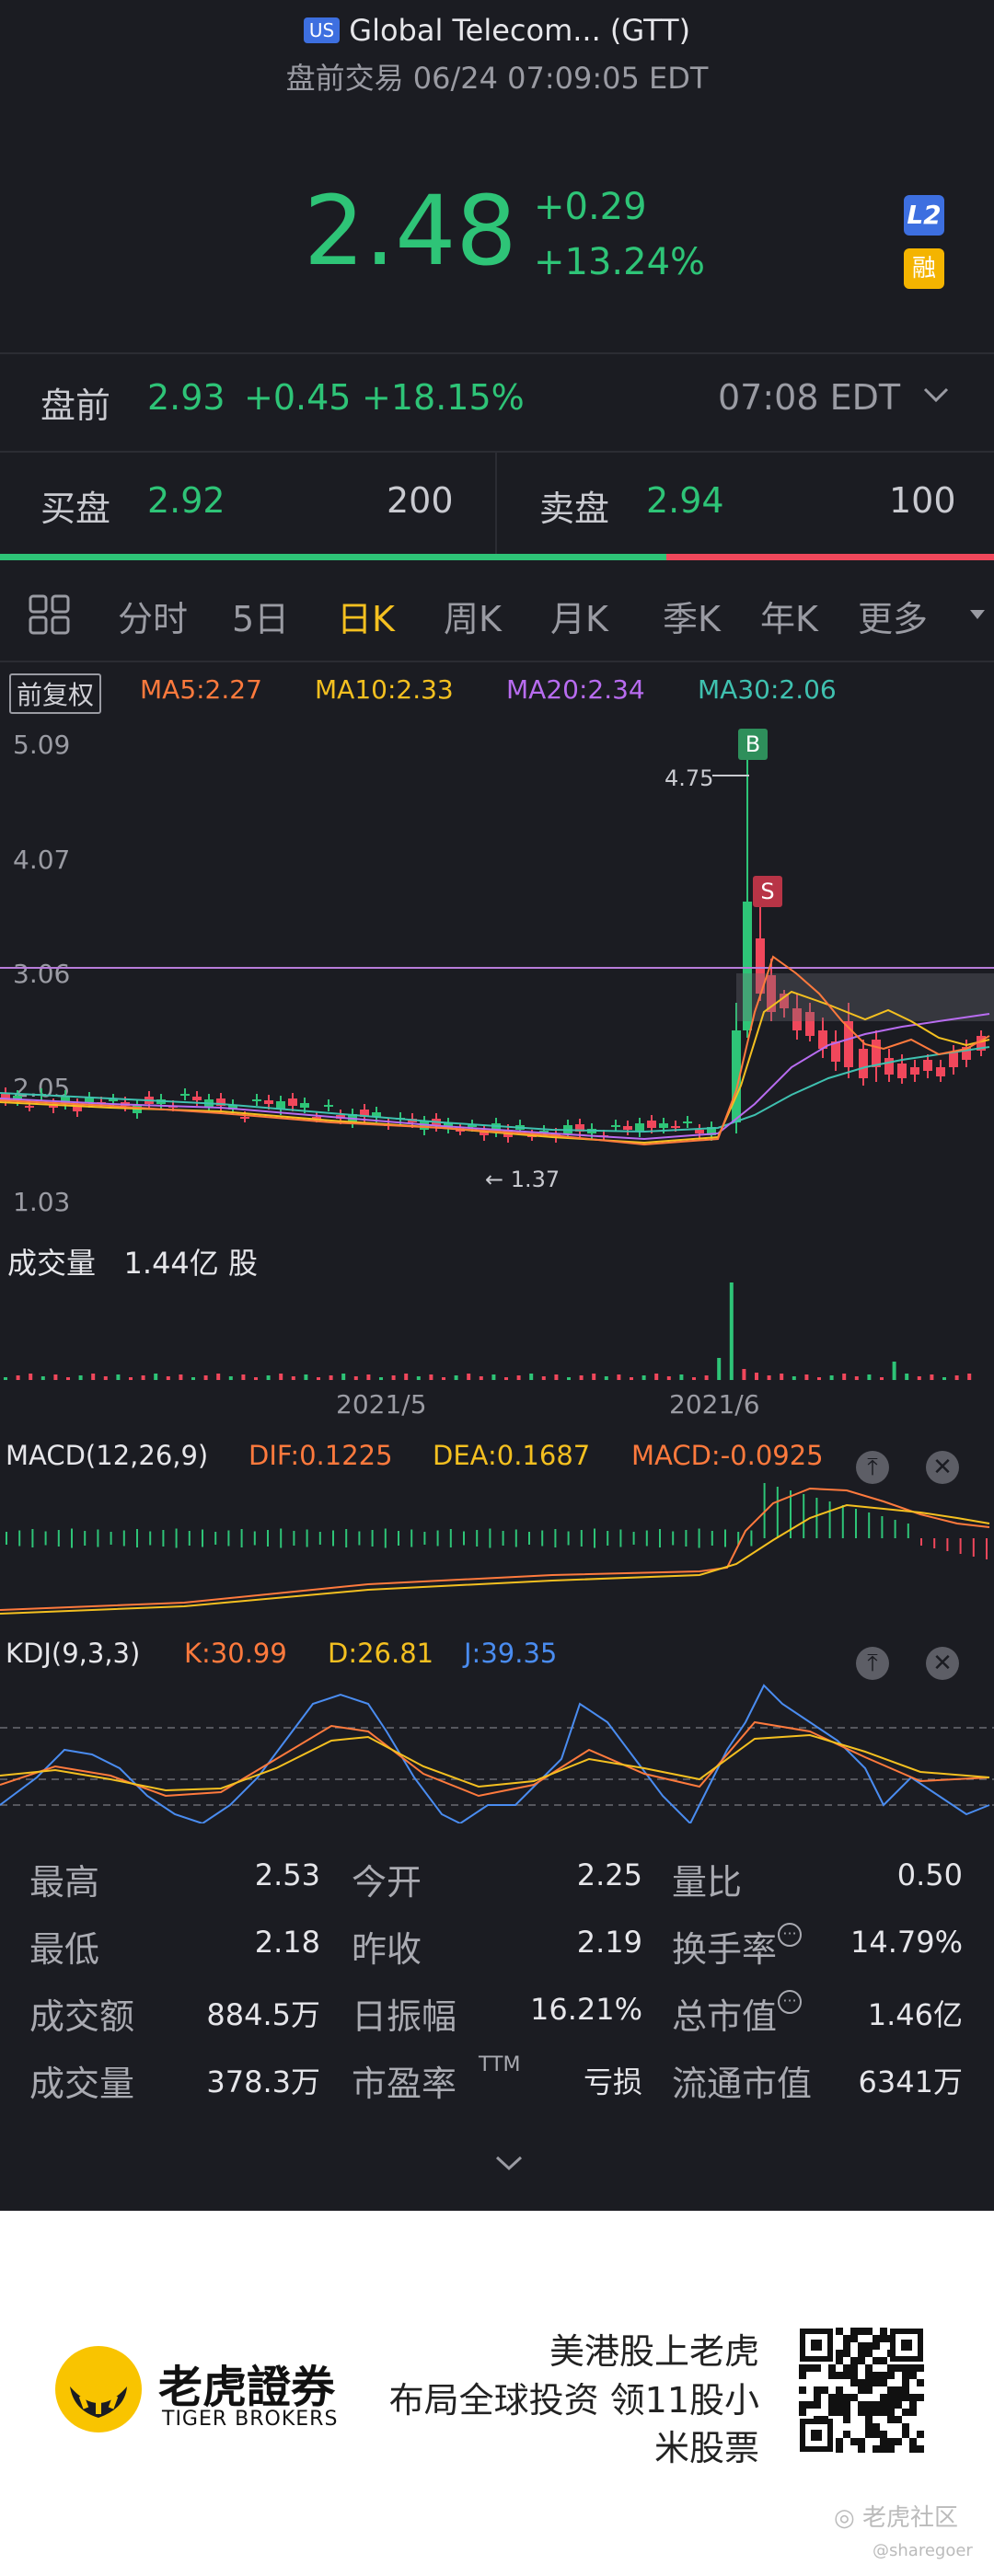 The image size is (994, 2576). What do you see at coordinates (497, 1745) in the screenshot?
I see `kdj-chart` at bounding box center [497, 1745].